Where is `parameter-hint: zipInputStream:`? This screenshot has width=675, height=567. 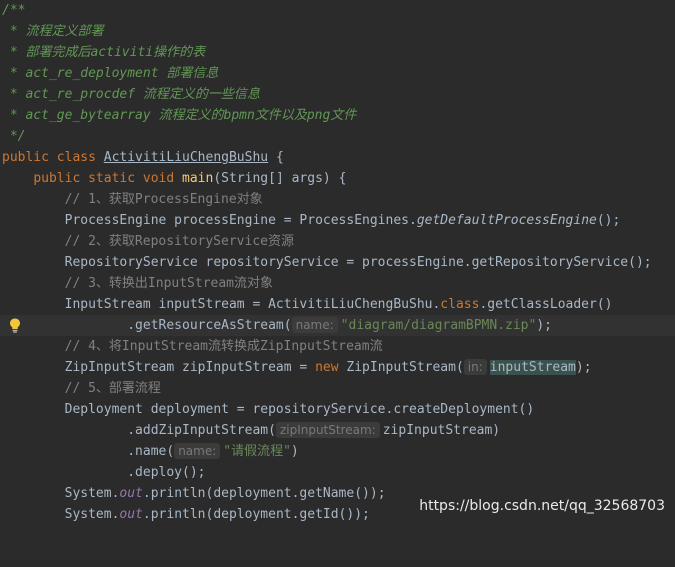 parameter-hint: zipInputStream: is located at coordinates (327, 430).